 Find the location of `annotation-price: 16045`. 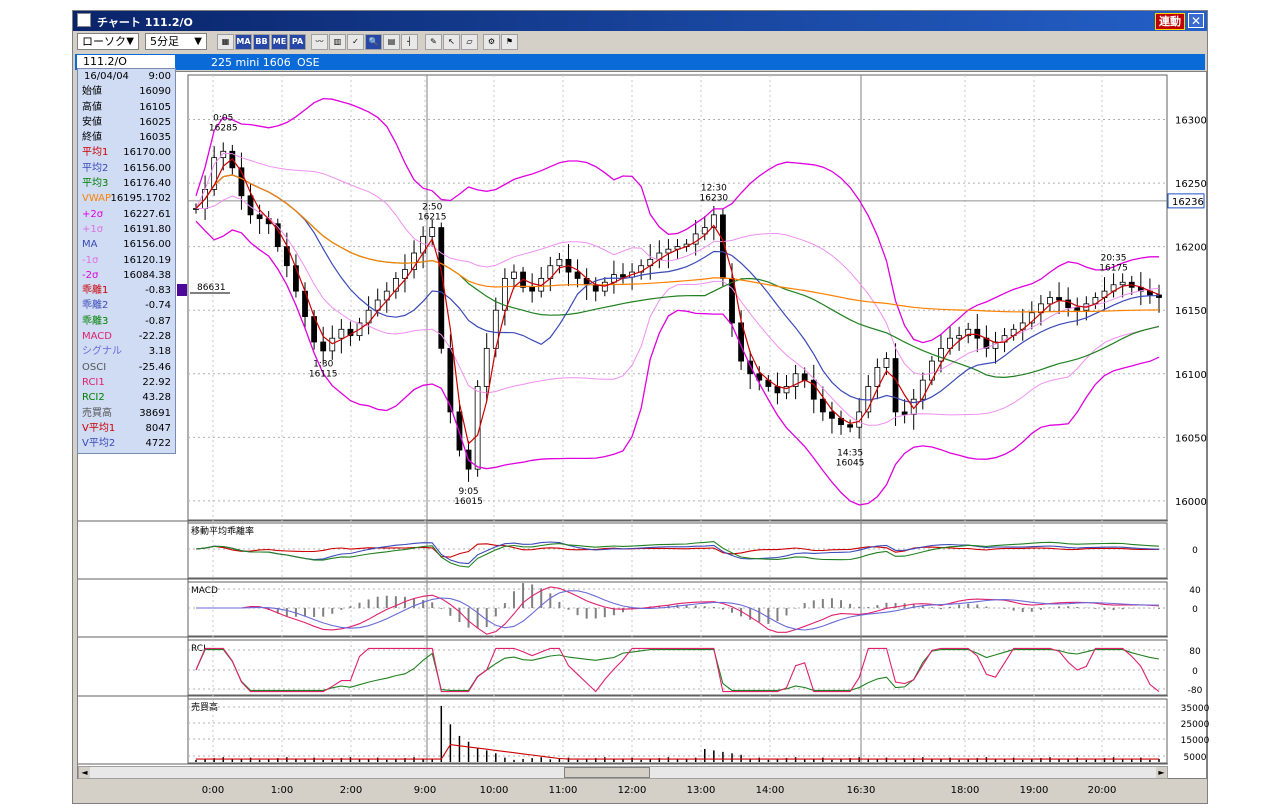

annotation-price: 16045 is located at coordinates (850, 464).